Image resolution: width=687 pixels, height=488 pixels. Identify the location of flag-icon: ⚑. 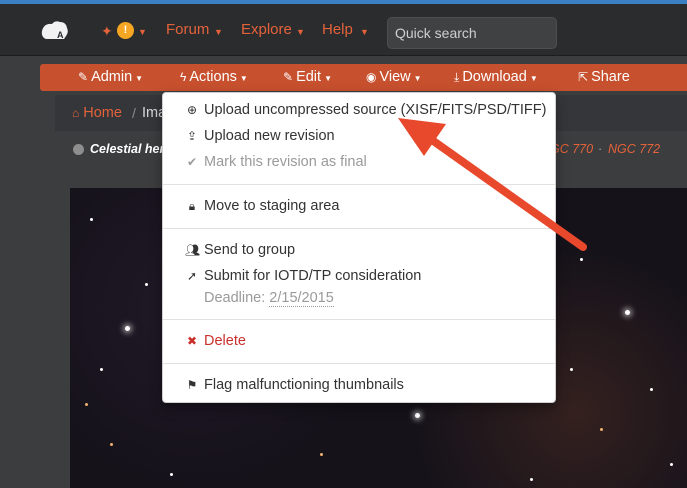
(192, 385).